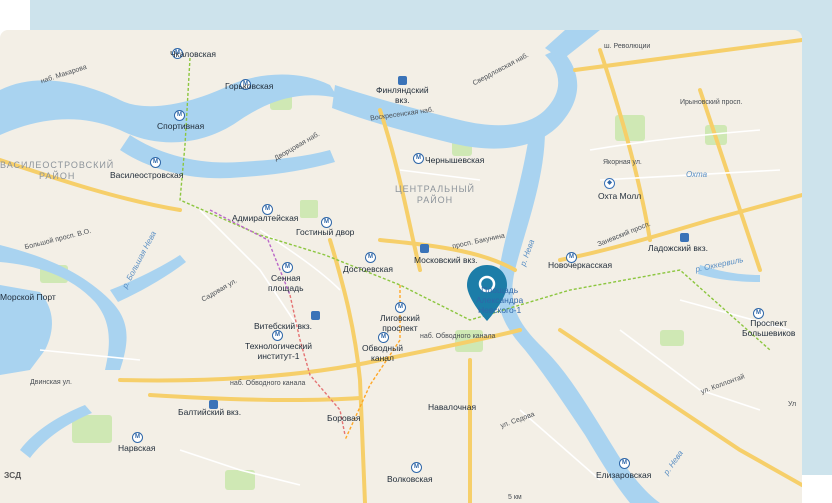  What do you see at coordinates (265, 218) in the screenshot?
I see `station-label: Адмиралтейская` at bounding box center [265, 218].